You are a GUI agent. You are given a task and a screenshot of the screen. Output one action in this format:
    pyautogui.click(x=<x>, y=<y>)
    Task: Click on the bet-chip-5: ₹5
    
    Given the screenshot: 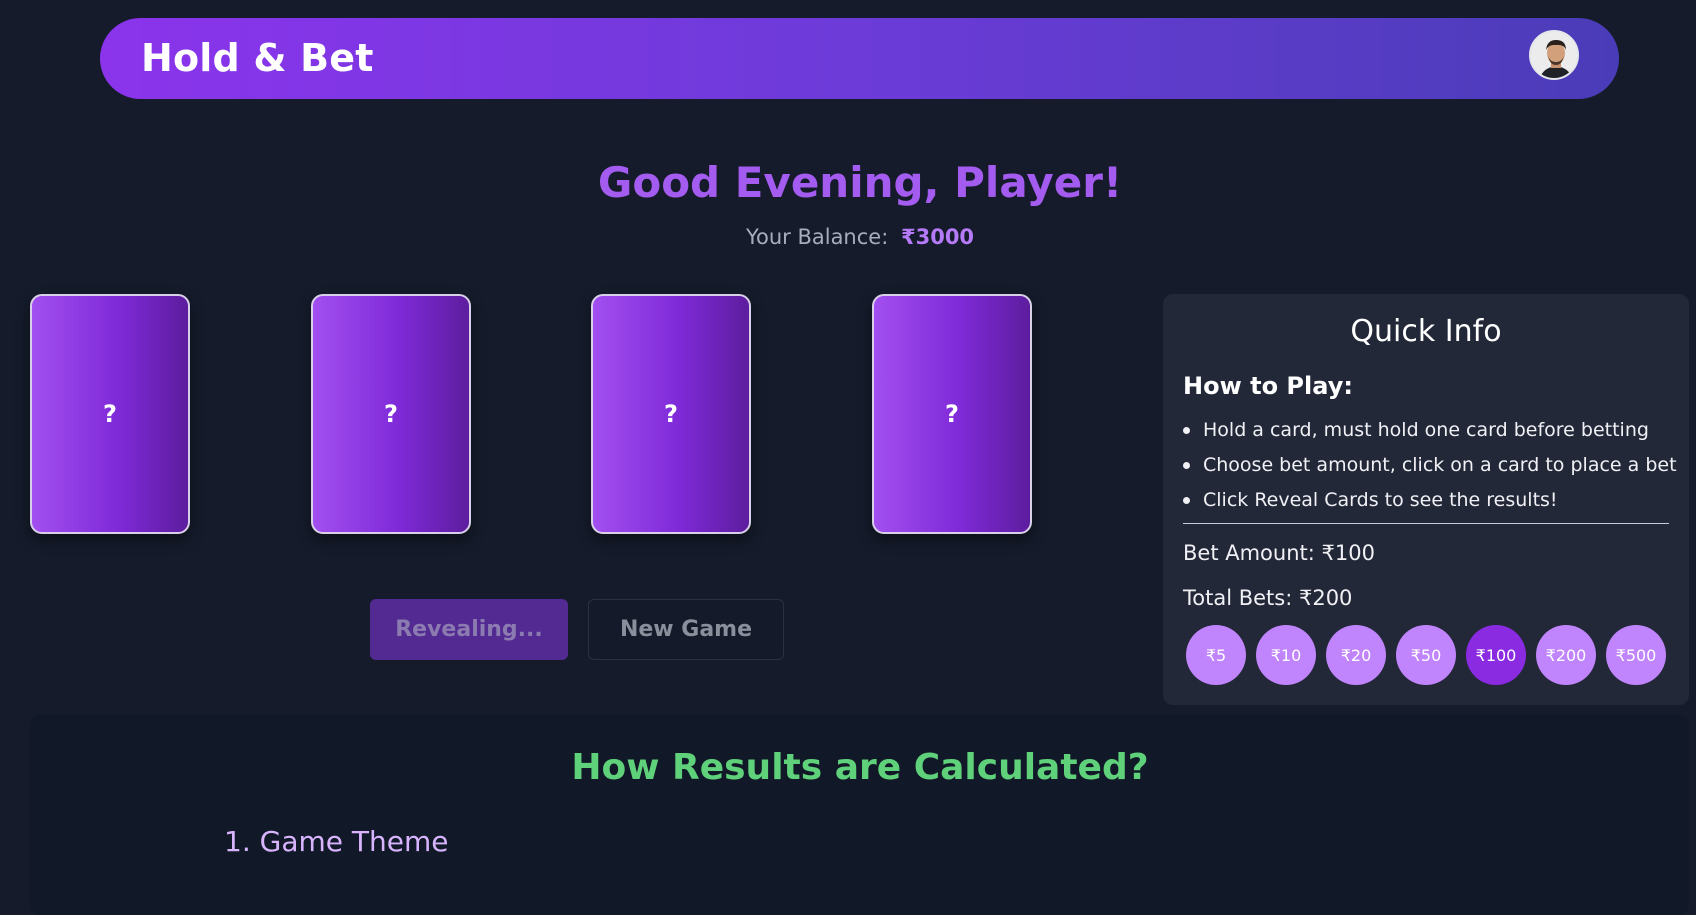 What is the action you would take?
    pyautogui.click(x=1216, y=655)
    